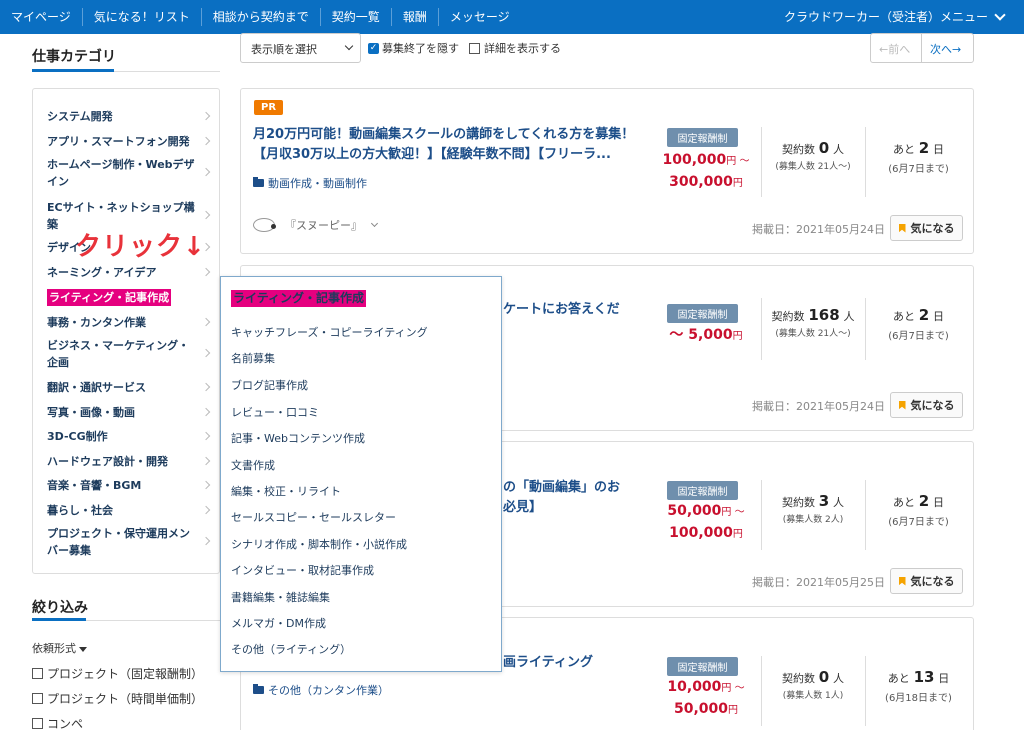 This screenshot has height=730, width=1024. Describe the element at coordinates (373, 48) in the screenshot. I see `checkmark-icon: ✓` at that location.